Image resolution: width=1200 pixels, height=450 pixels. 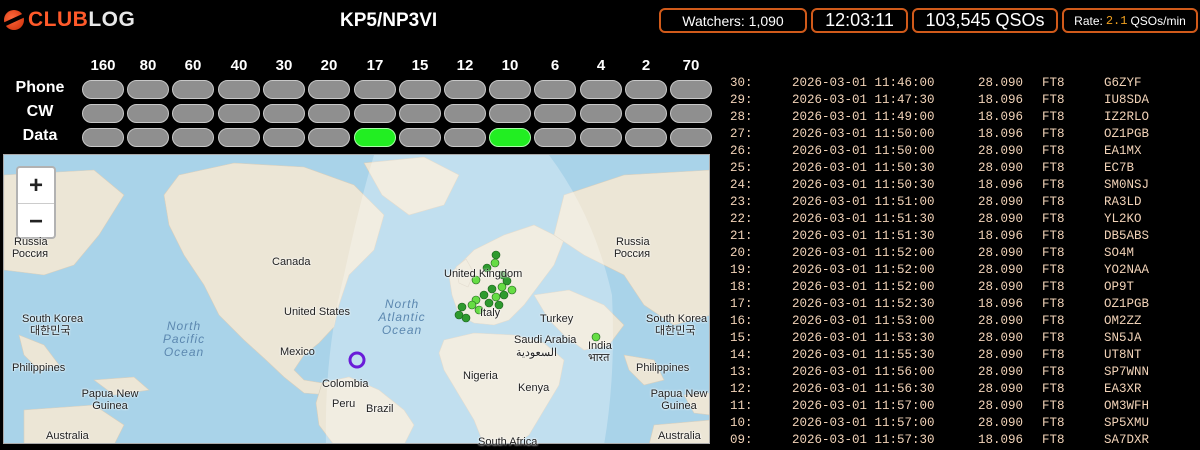 What do you see at coordinates (1127, 270) in the screenshot?
I see `log-call: YO2NAA` at bounding box center [1127, 270].